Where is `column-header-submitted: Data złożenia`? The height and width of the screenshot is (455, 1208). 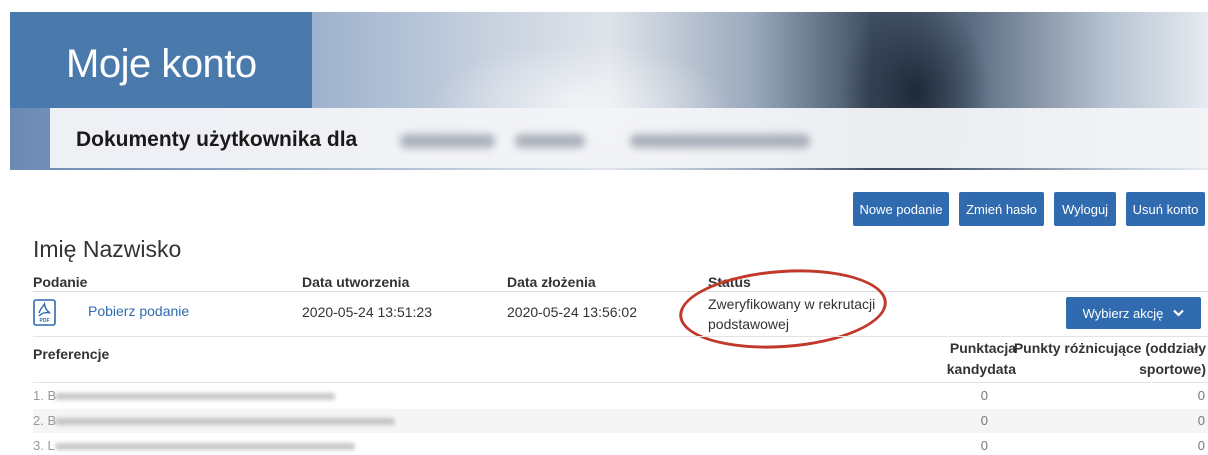 column-header-submitted: Data złożenia is located at coordinates (551, 282).